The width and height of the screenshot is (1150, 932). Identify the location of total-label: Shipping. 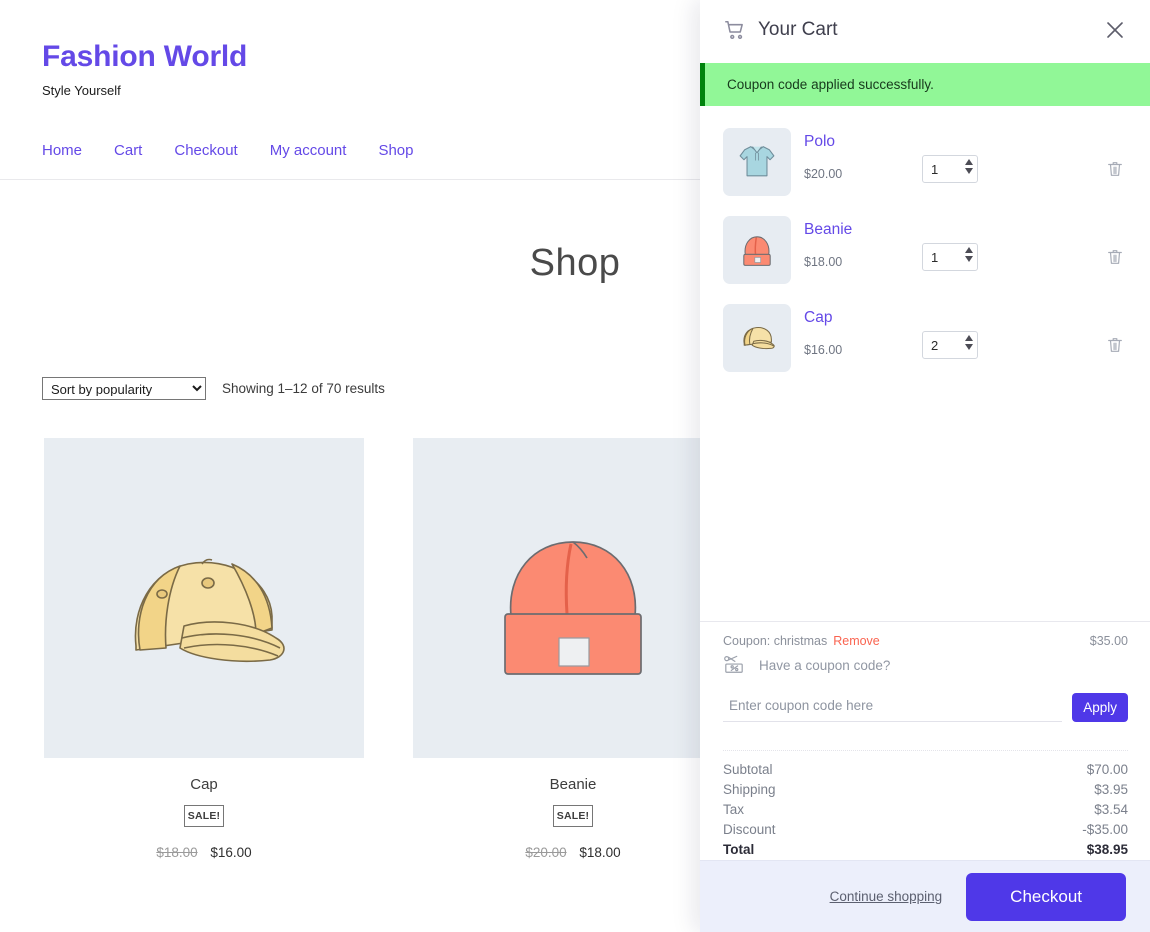
(749, 789).